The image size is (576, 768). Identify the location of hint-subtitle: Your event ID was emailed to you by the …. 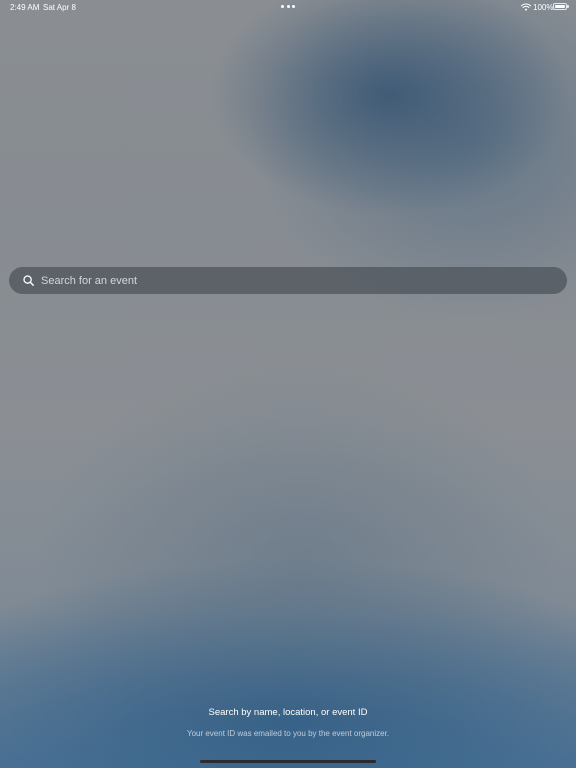
(288, 733).